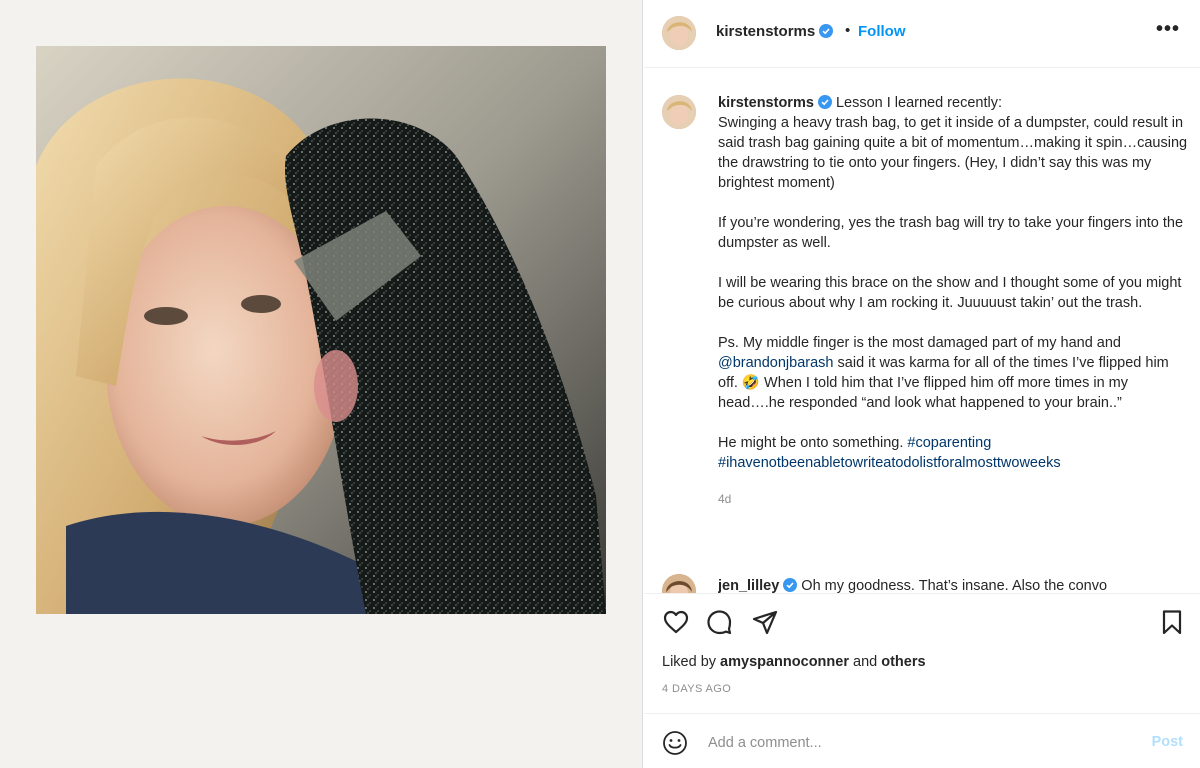 The image size is (1200, 768). Describe the element at coordinates (1168, 29) in the screenshot. I see `more-options-icon: •••` at that location.